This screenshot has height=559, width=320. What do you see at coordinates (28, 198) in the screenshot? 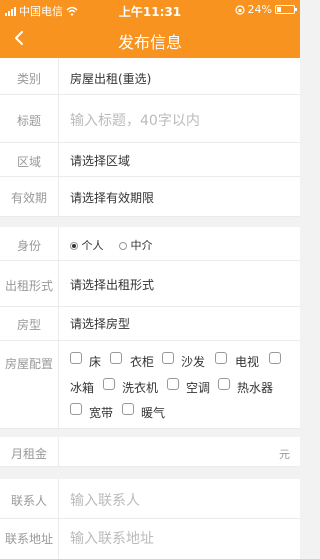
I see `validity-label: 有效期` at bounding box center [28, 198].